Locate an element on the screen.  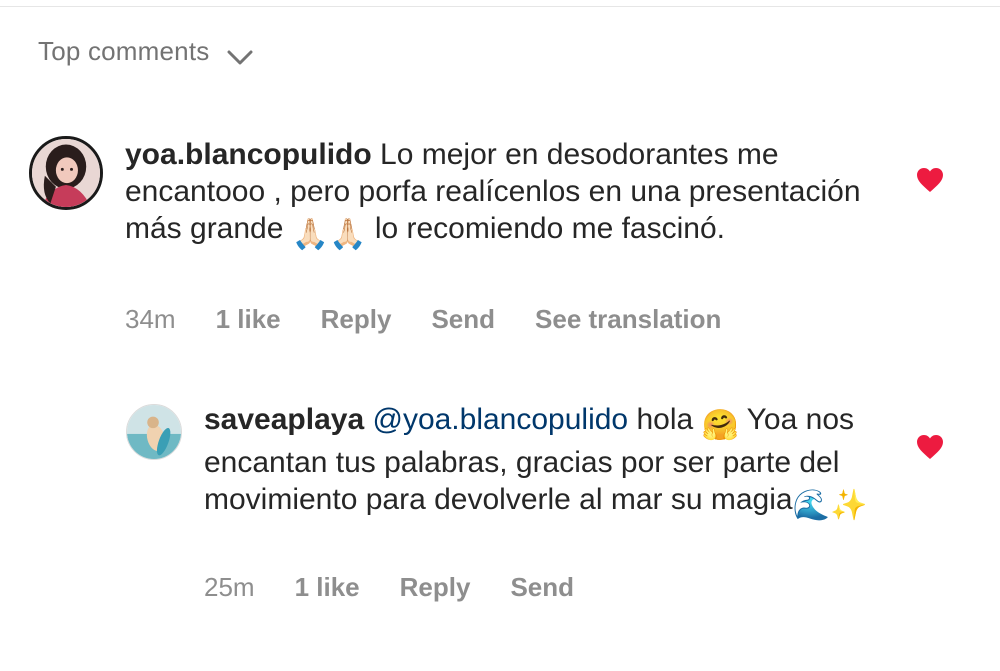
comment-meta: 34m 1 like Reply Send See translation is located at coordinates (443, 319).